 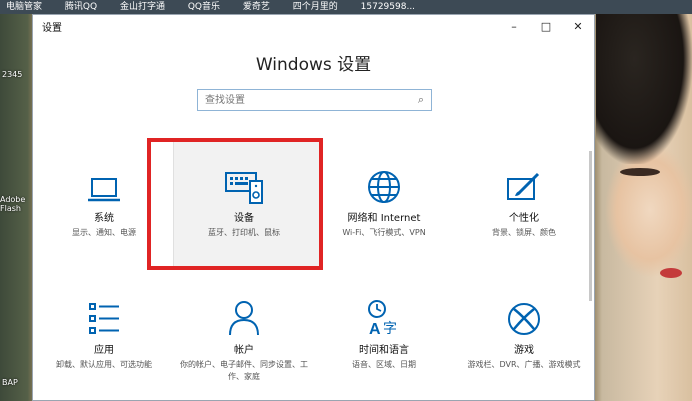 I want to click on search-box: ⌕, so click(x=314, y=100).